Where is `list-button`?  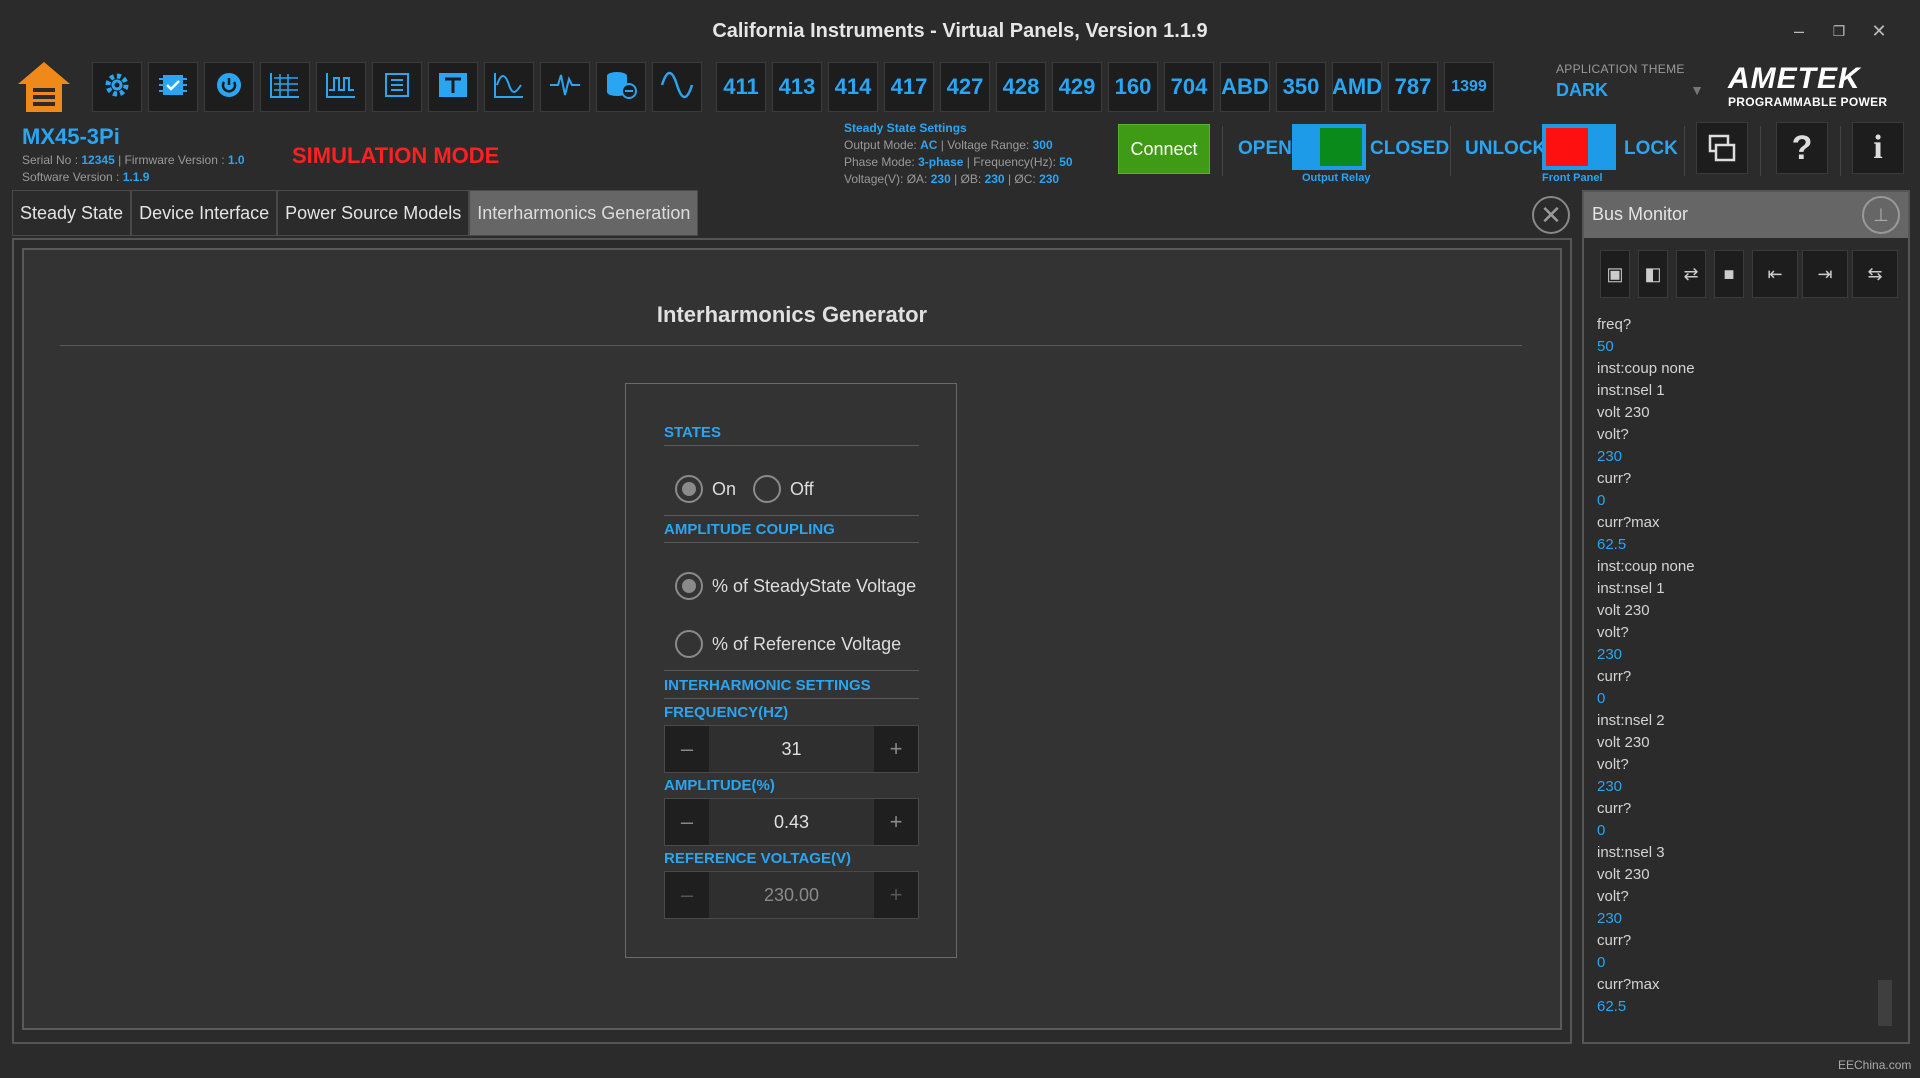 list-button is located at coordinates (397, 87).